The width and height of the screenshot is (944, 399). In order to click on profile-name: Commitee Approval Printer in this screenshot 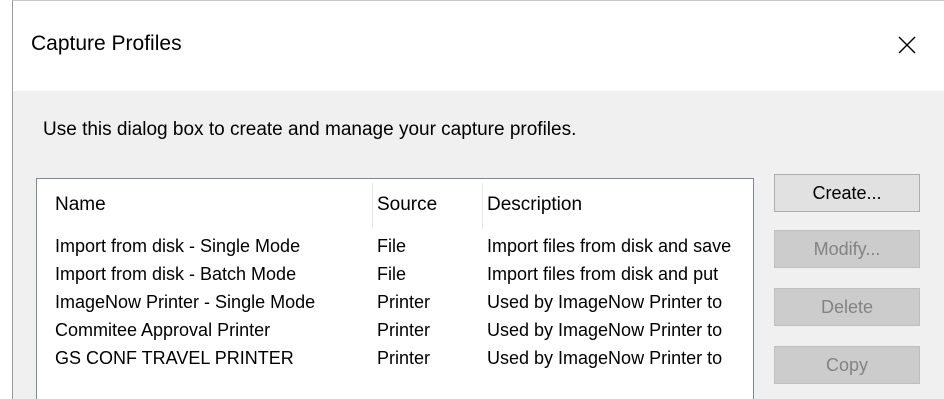, I will do `click(163, 330)`.